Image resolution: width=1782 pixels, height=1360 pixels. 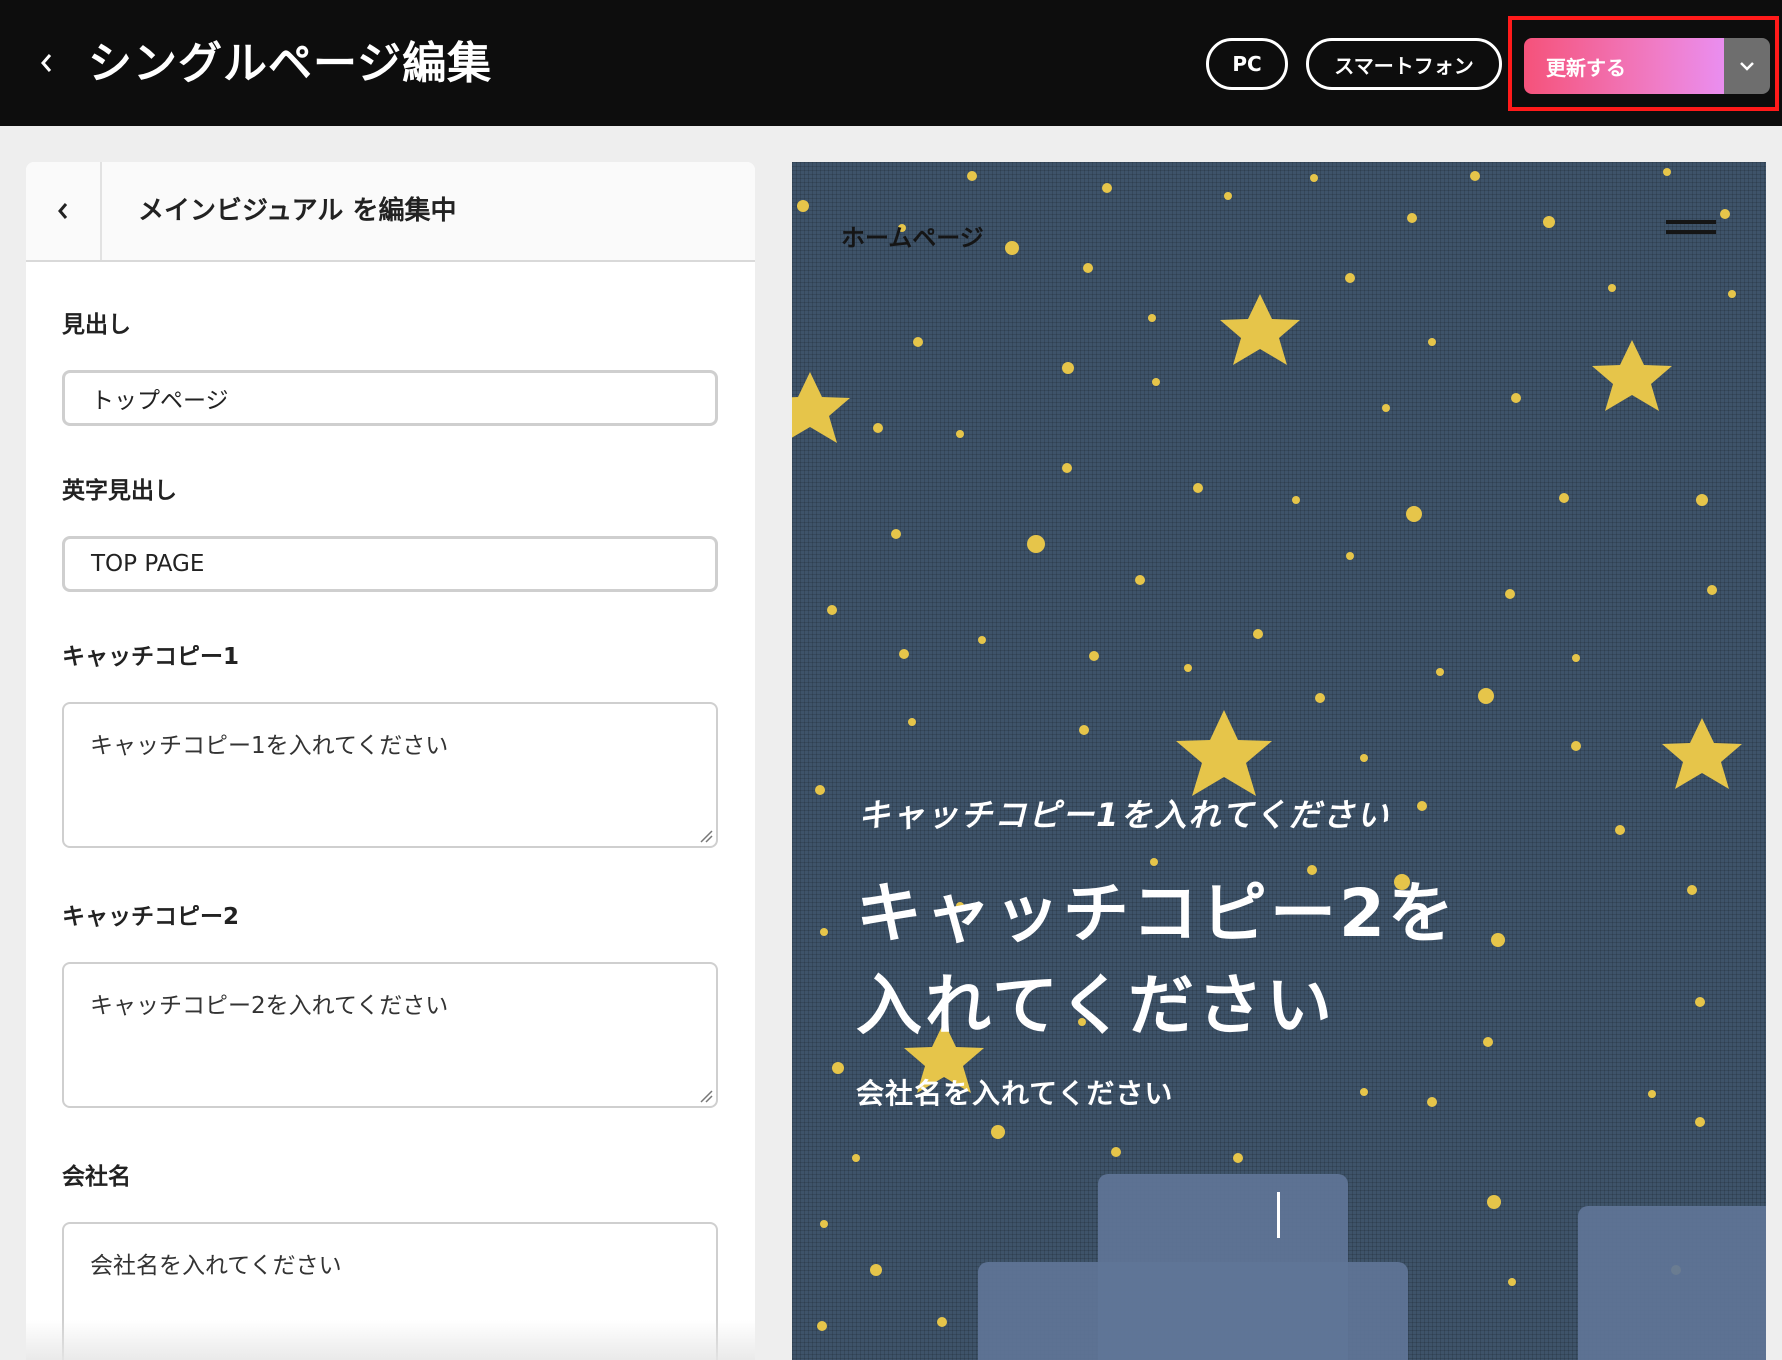 I want to click on page-title: シングルページ編集, so click(x=290, y=63).